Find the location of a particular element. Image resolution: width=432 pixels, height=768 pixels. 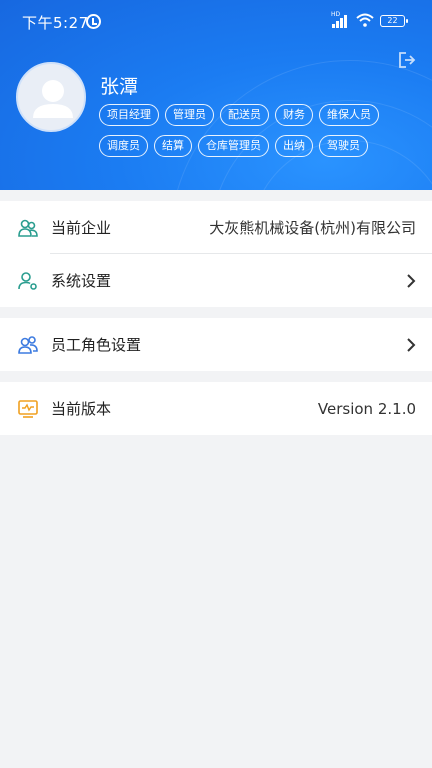

current-version-row: 当前版本 Version 2.1.0 is located at coordinates (216, 408).